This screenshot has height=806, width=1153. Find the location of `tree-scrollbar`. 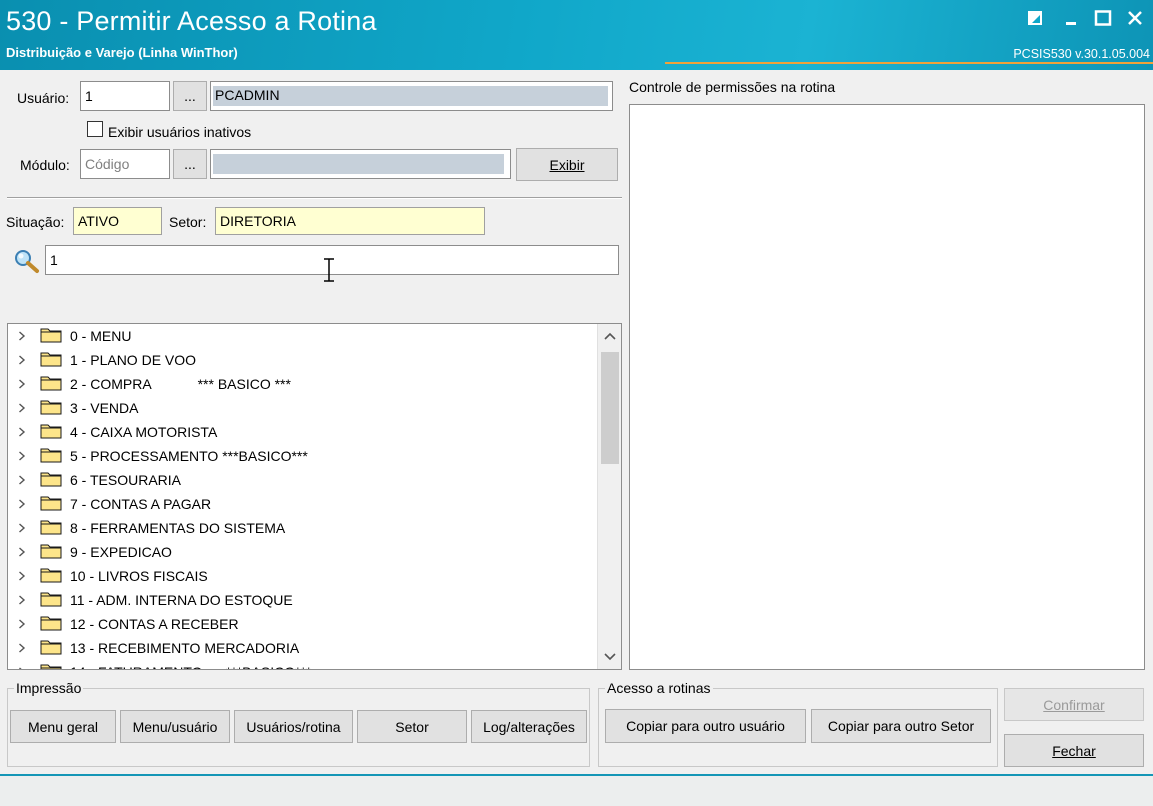

tree-scrollbar is located at coordinates (609, 496).